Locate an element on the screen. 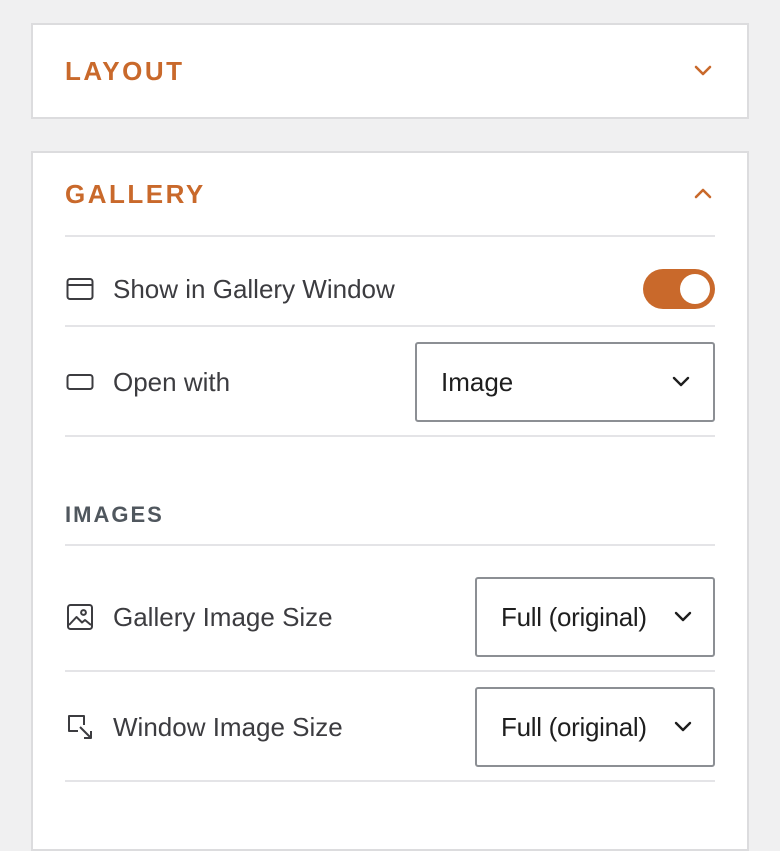 Image resolution: width=780 pixels, height=851 pixels. window-image-size-select: Full (original) is located at coordinates (595, 727).